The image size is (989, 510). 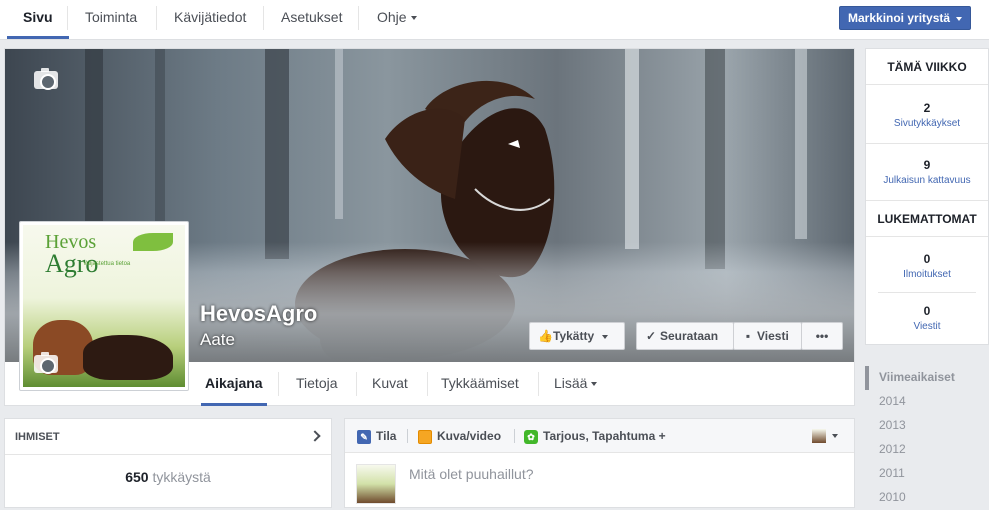 I want to click on tab-photos: Kuvat, so click(x=390, y=384).